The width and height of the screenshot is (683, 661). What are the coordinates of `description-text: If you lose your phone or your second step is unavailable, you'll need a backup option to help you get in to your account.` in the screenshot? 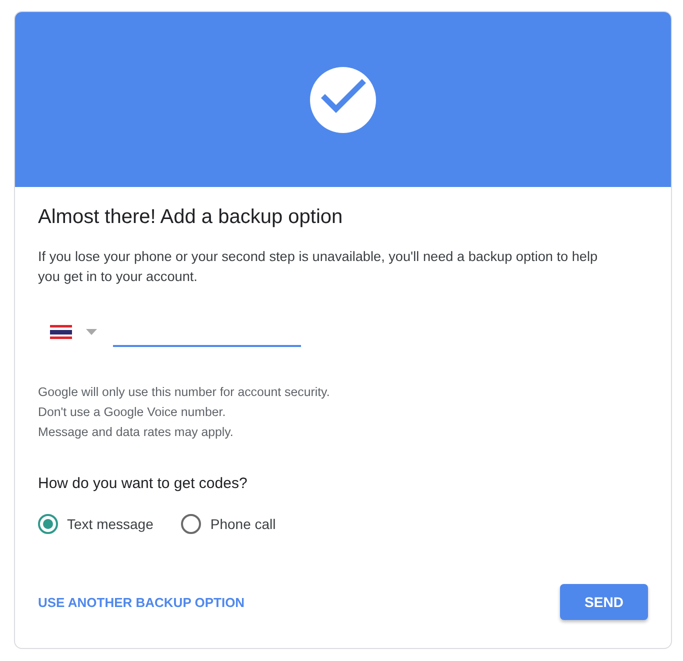 It's located at (318, 267).